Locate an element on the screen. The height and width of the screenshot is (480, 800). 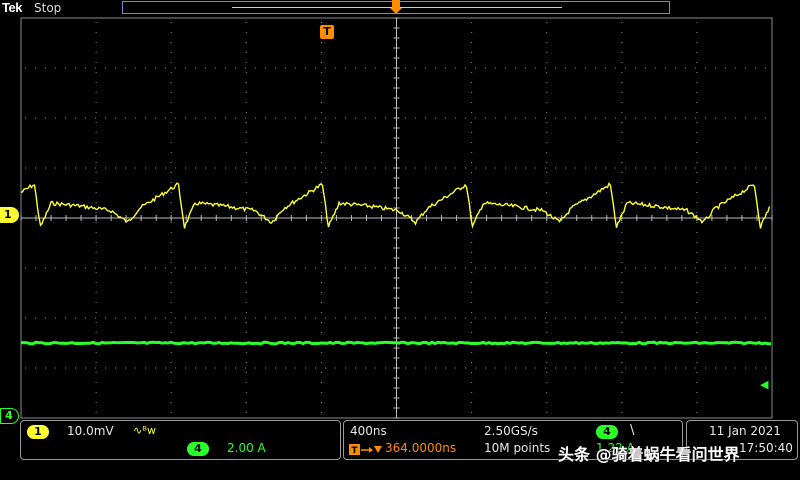
channel-readout-panel: 1 10.0mV ∿ᴮw 4 2.00 A is located at coordinates (180, 440).